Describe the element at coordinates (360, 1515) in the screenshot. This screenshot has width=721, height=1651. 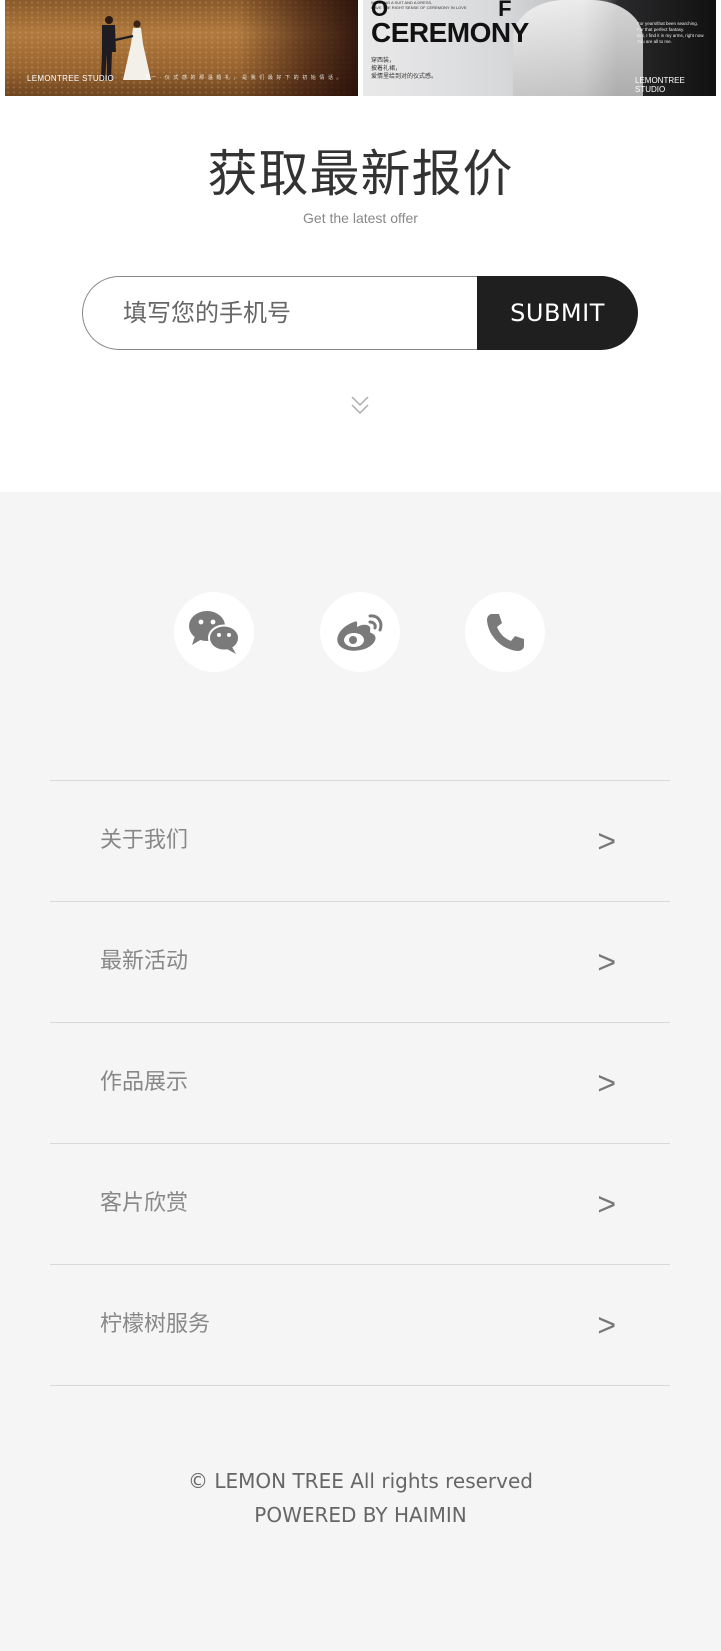
I see `powered-by-text: POWERED BY HAIMIN` at that location.